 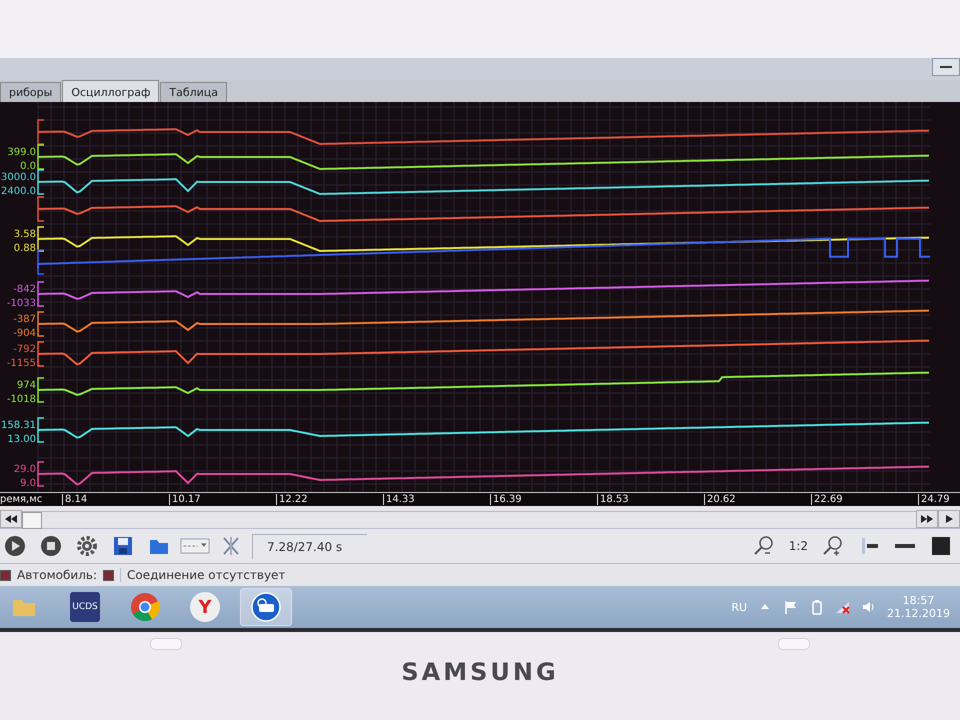 I want to click on filled-square-icon, so click(x=941, y=546).